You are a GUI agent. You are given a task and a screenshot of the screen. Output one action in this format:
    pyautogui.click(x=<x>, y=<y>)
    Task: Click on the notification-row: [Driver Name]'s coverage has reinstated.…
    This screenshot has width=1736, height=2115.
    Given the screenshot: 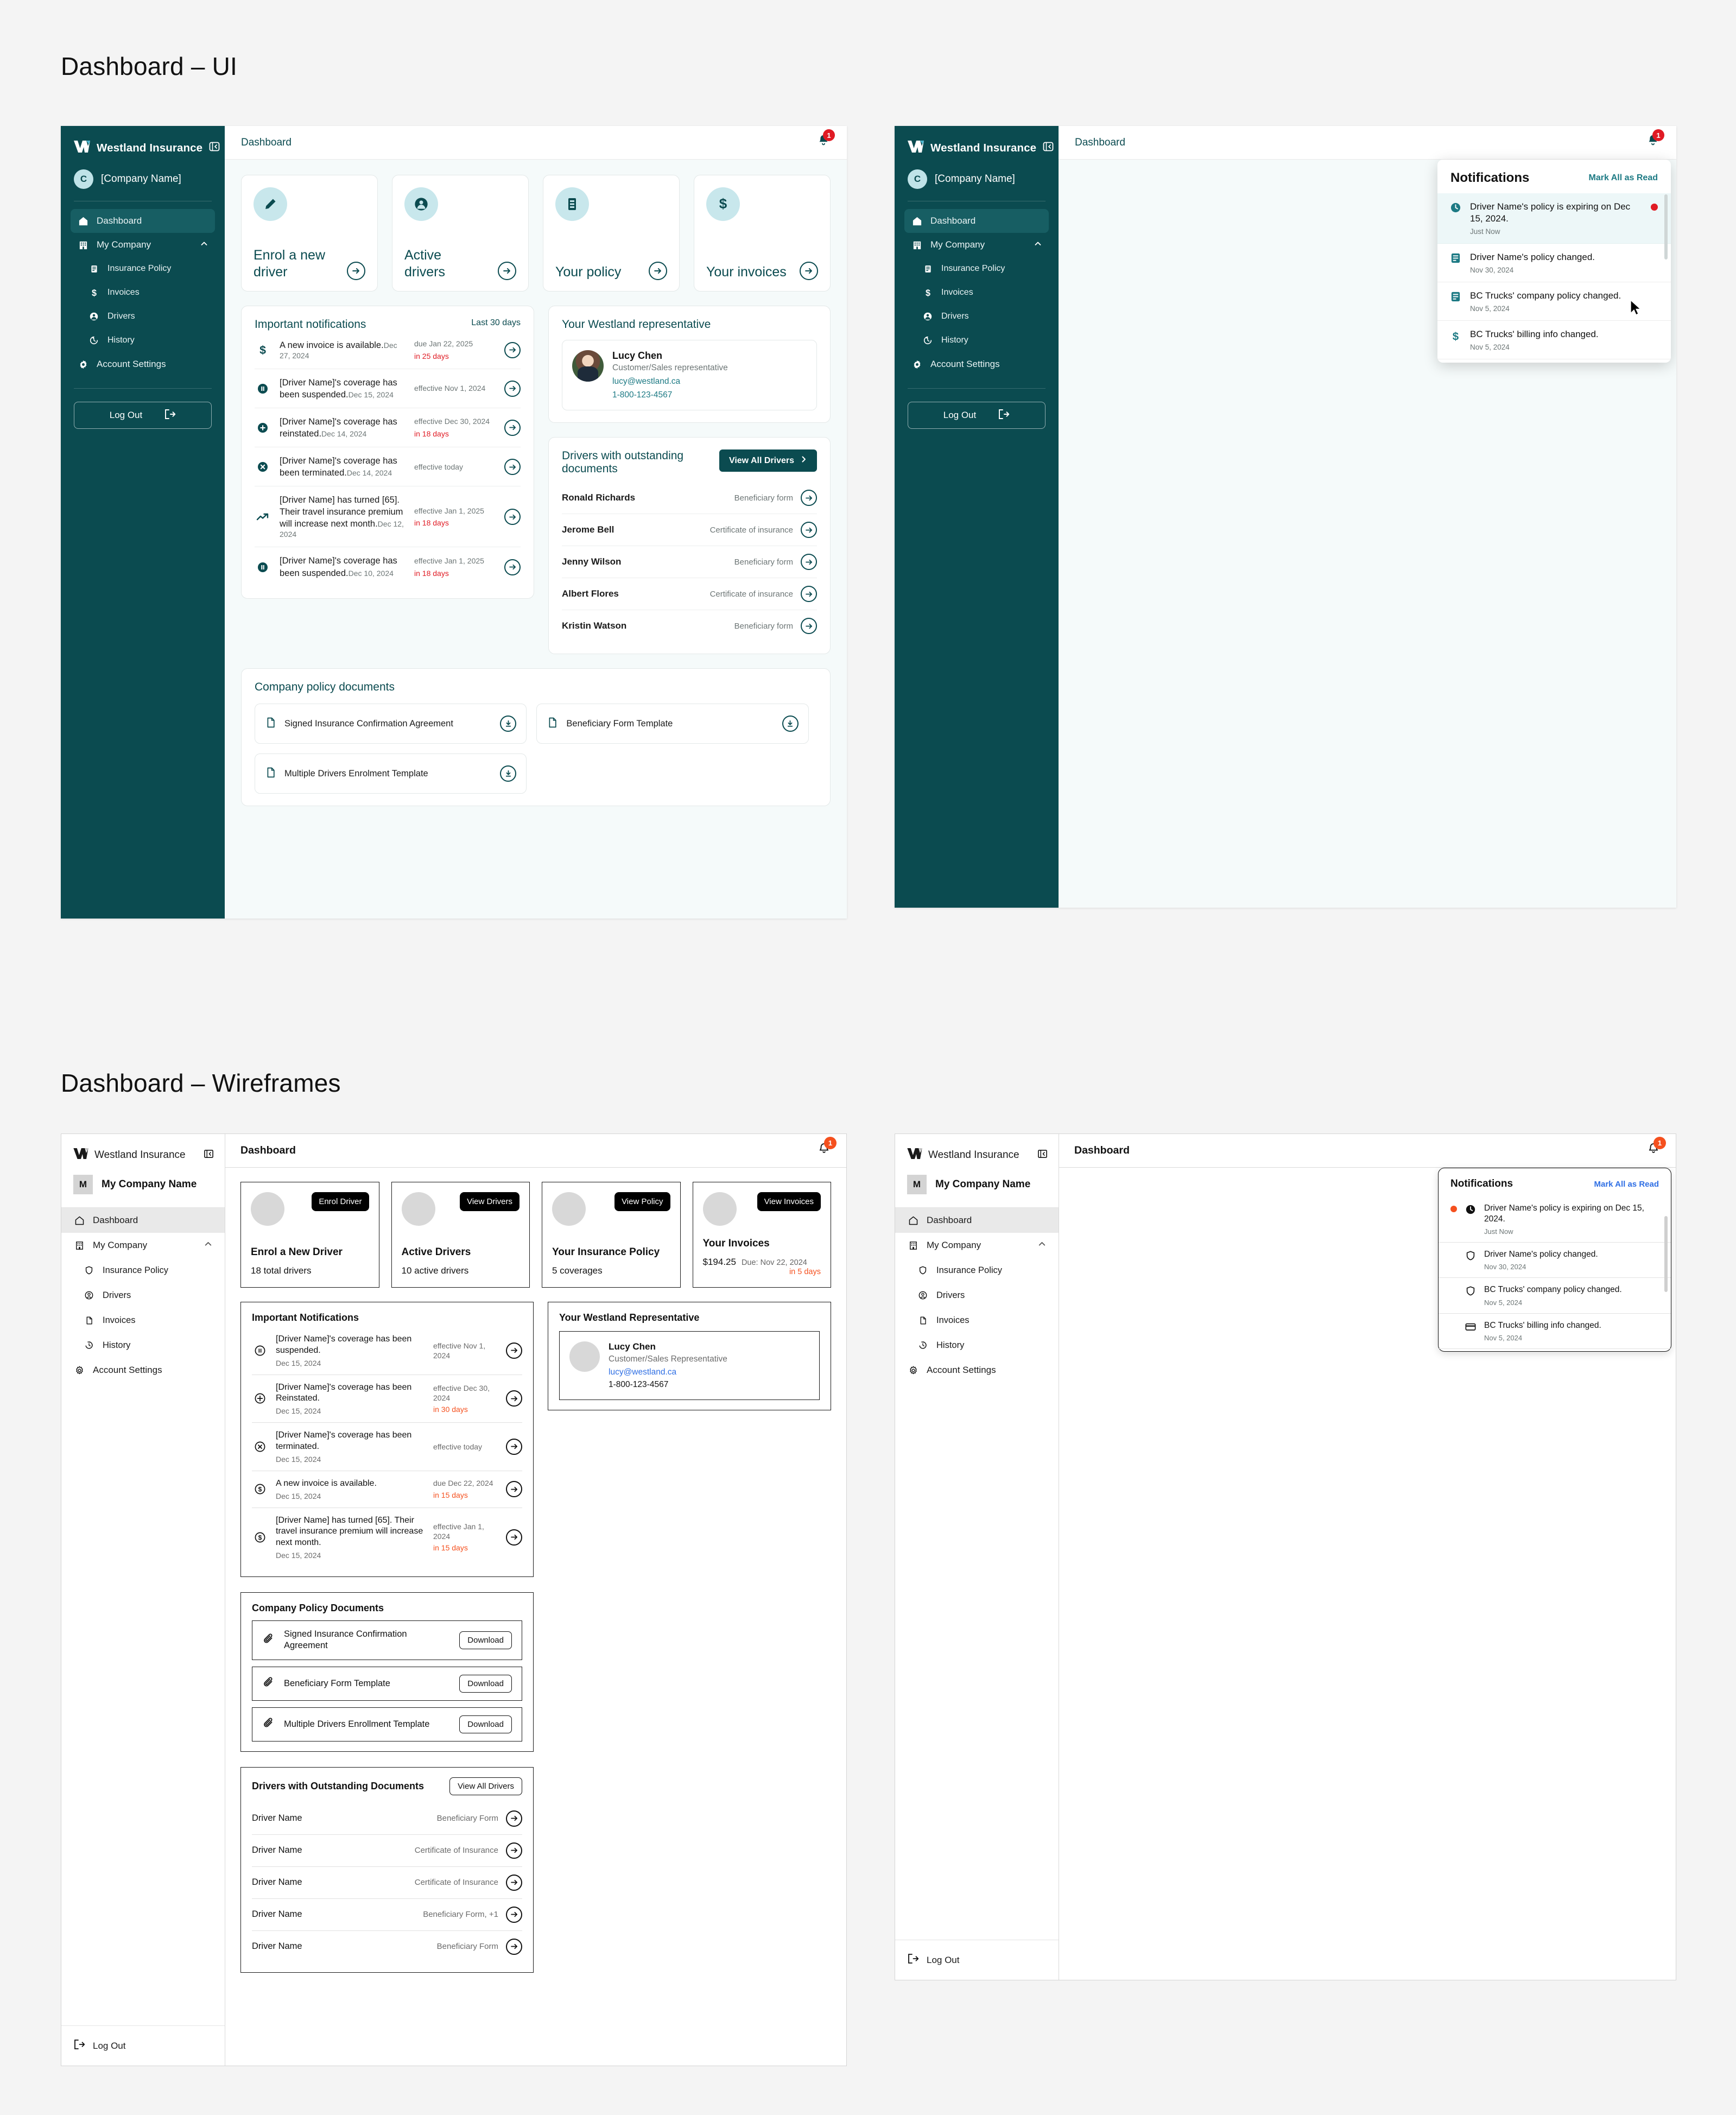 What is the action you would take?
    pyautogui.click(x=388, y=427)
    